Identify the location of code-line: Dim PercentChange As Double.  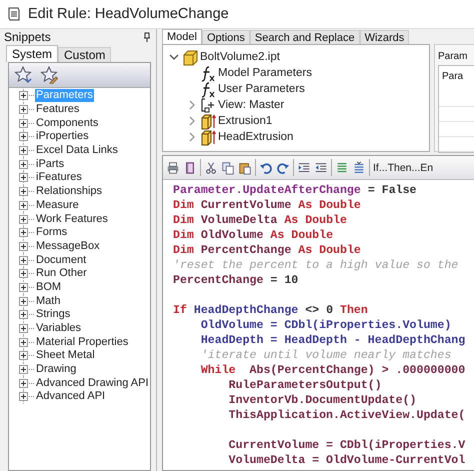
(267, 250).